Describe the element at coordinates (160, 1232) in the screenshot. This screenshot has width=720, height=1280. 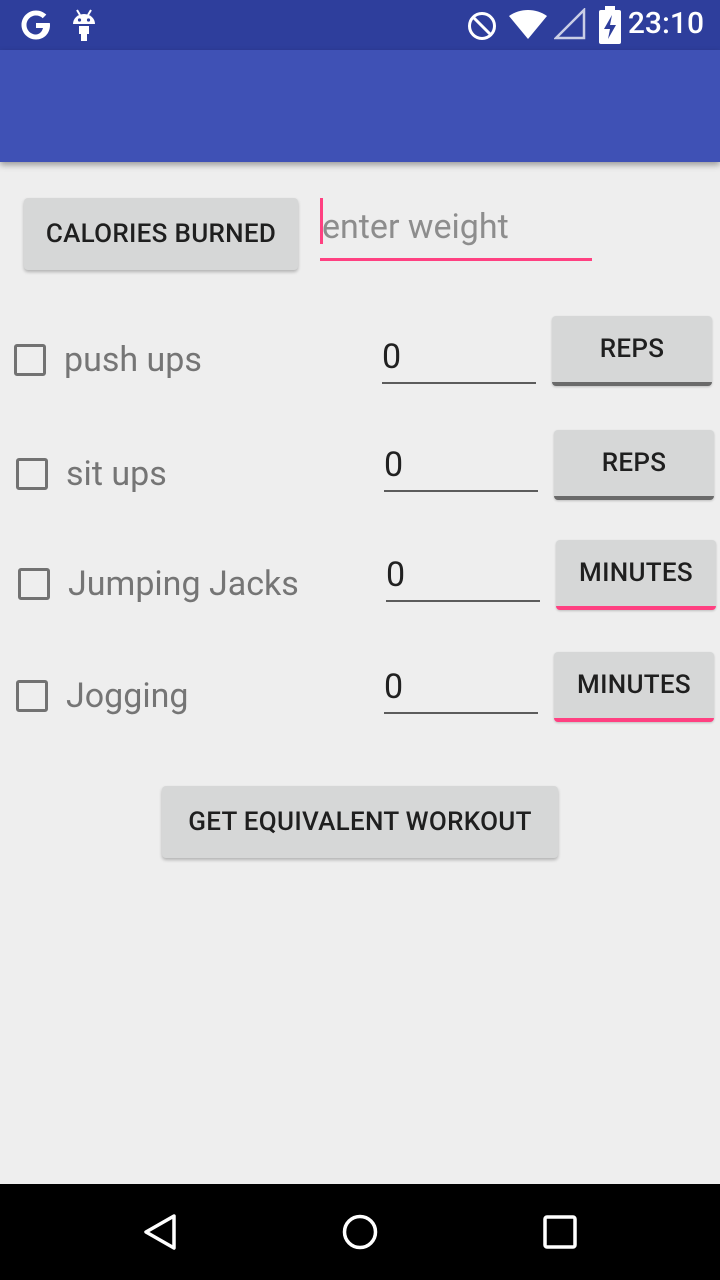
I see `back-icon` at that location.